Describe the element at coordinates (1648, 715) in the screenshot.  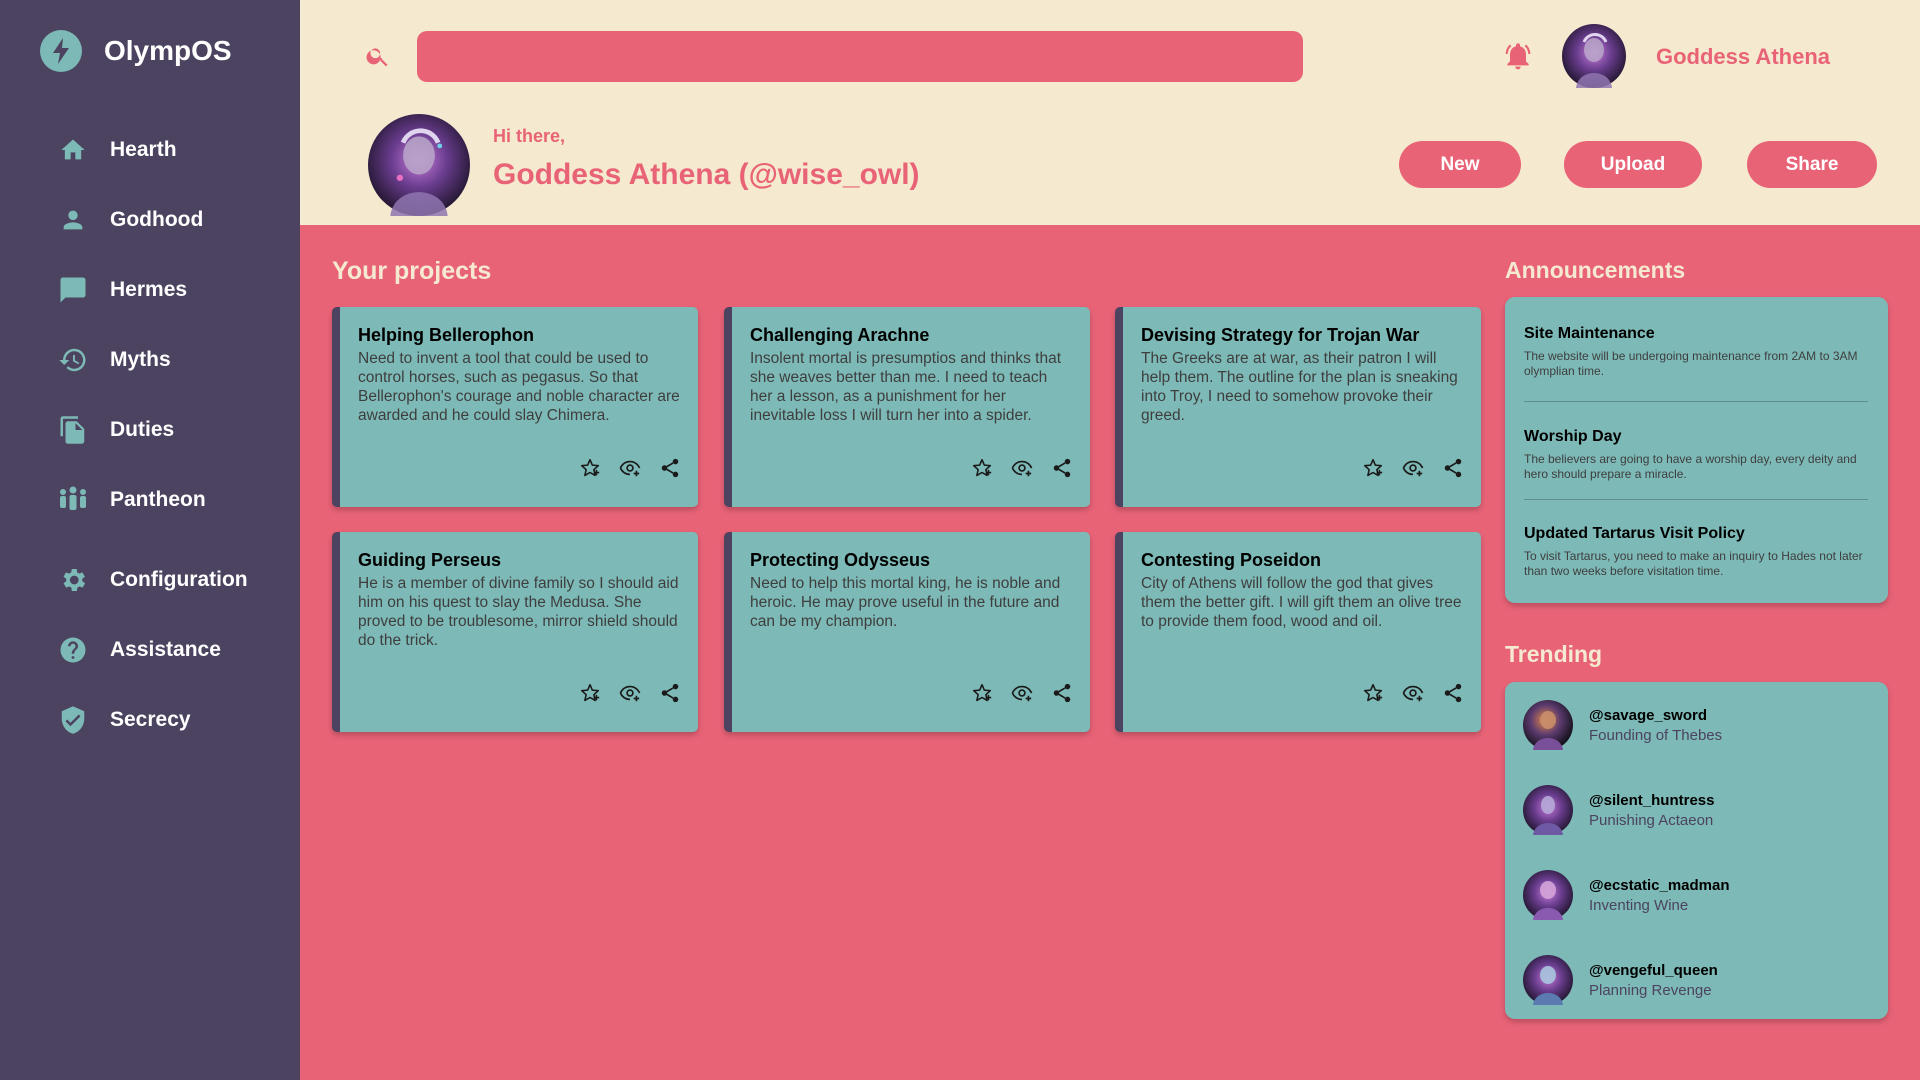
I see `trending-handle: @savage_sword` at that location.